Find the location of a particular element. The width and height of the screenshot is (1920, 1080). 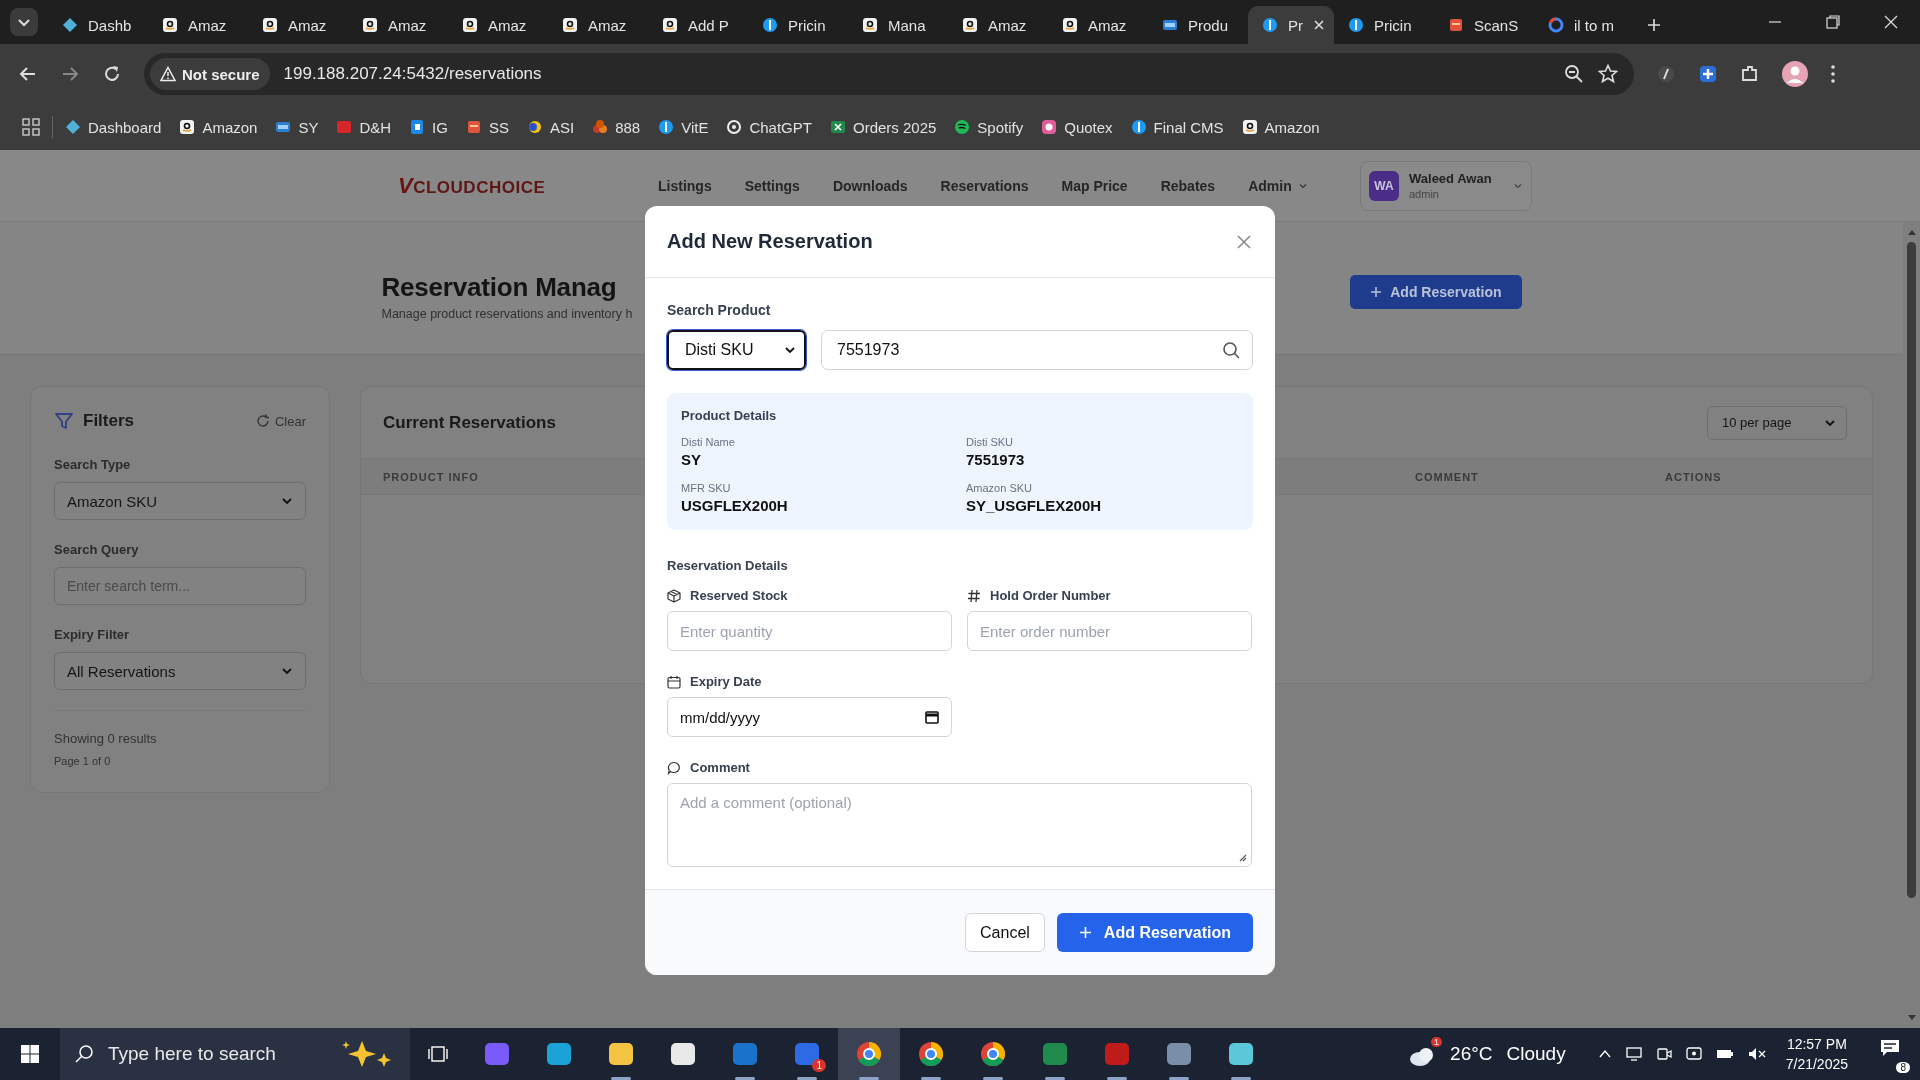

notification-center: 8 is located at coordinates (1889, 1054).